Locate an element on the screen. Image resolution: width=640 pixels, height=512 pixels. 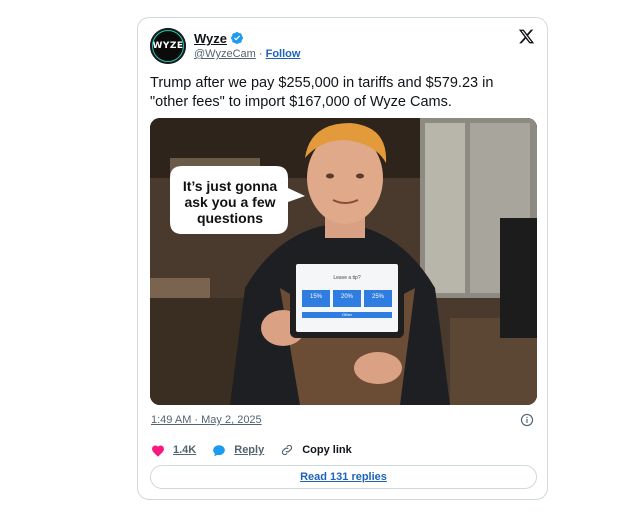
like-button: 1.4K is located at coordinates (173, 450).